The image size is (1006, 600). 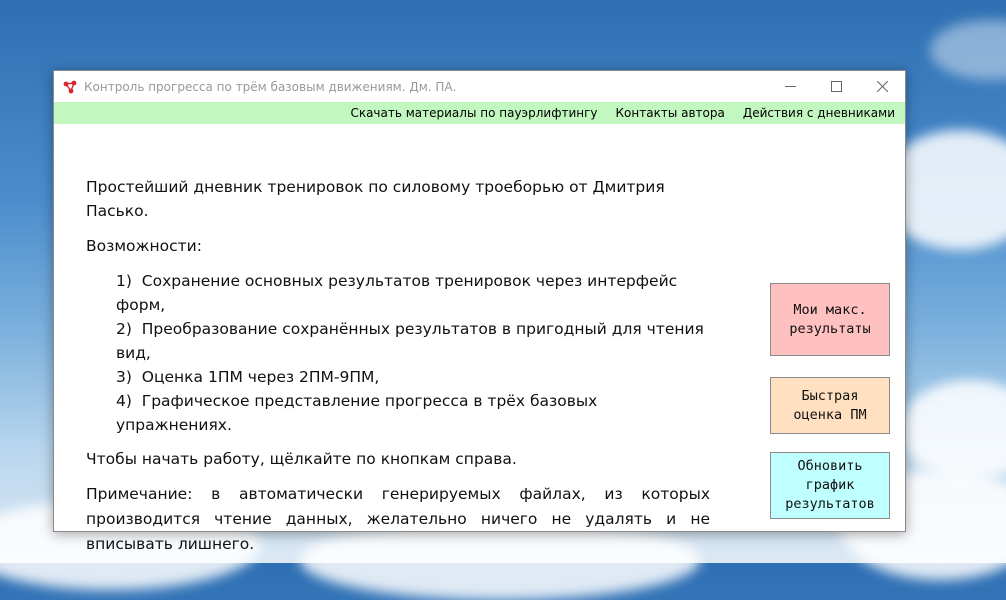 I want to click on menu-item-diary-actions: Действия с дневниками, so click(x=819, y=113).